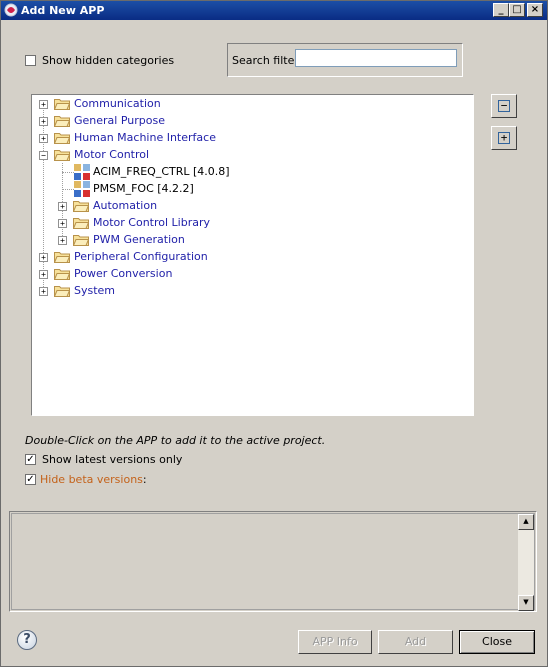  What do you see at coordinates (526, 603) in the screenshot?
I see `scroll-down-arrow-icon: ▼` at bounding box center [526, 603].